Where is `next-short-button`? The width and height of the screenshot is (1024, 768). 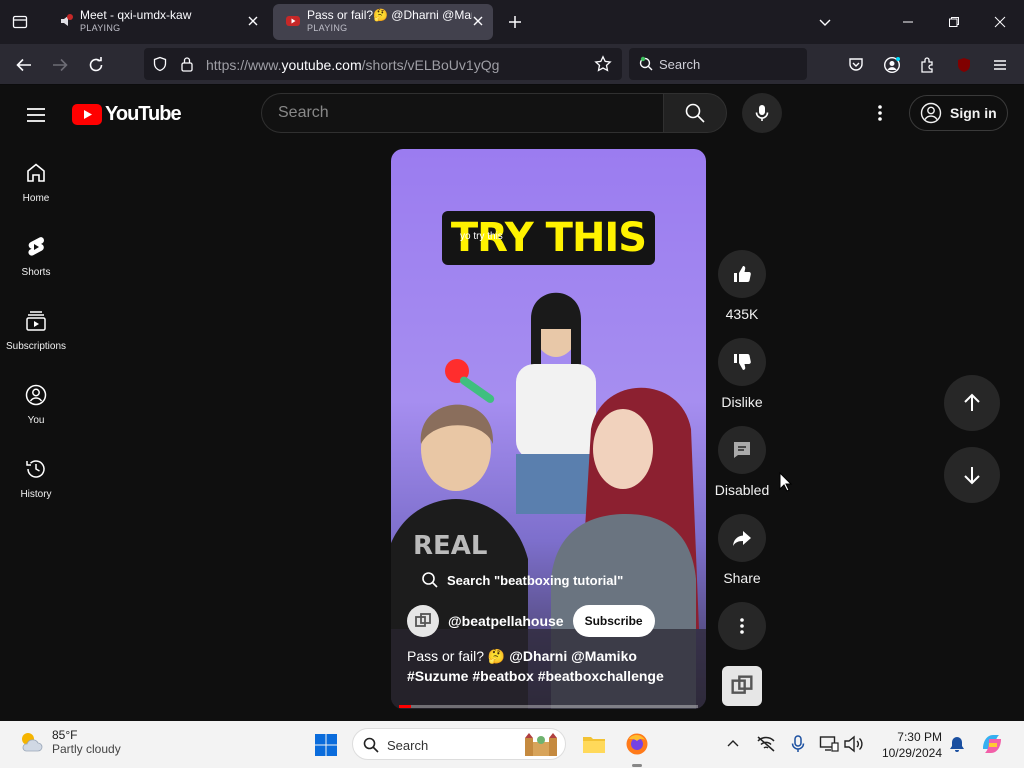 next-short-button is located at coordinates (972, 475).